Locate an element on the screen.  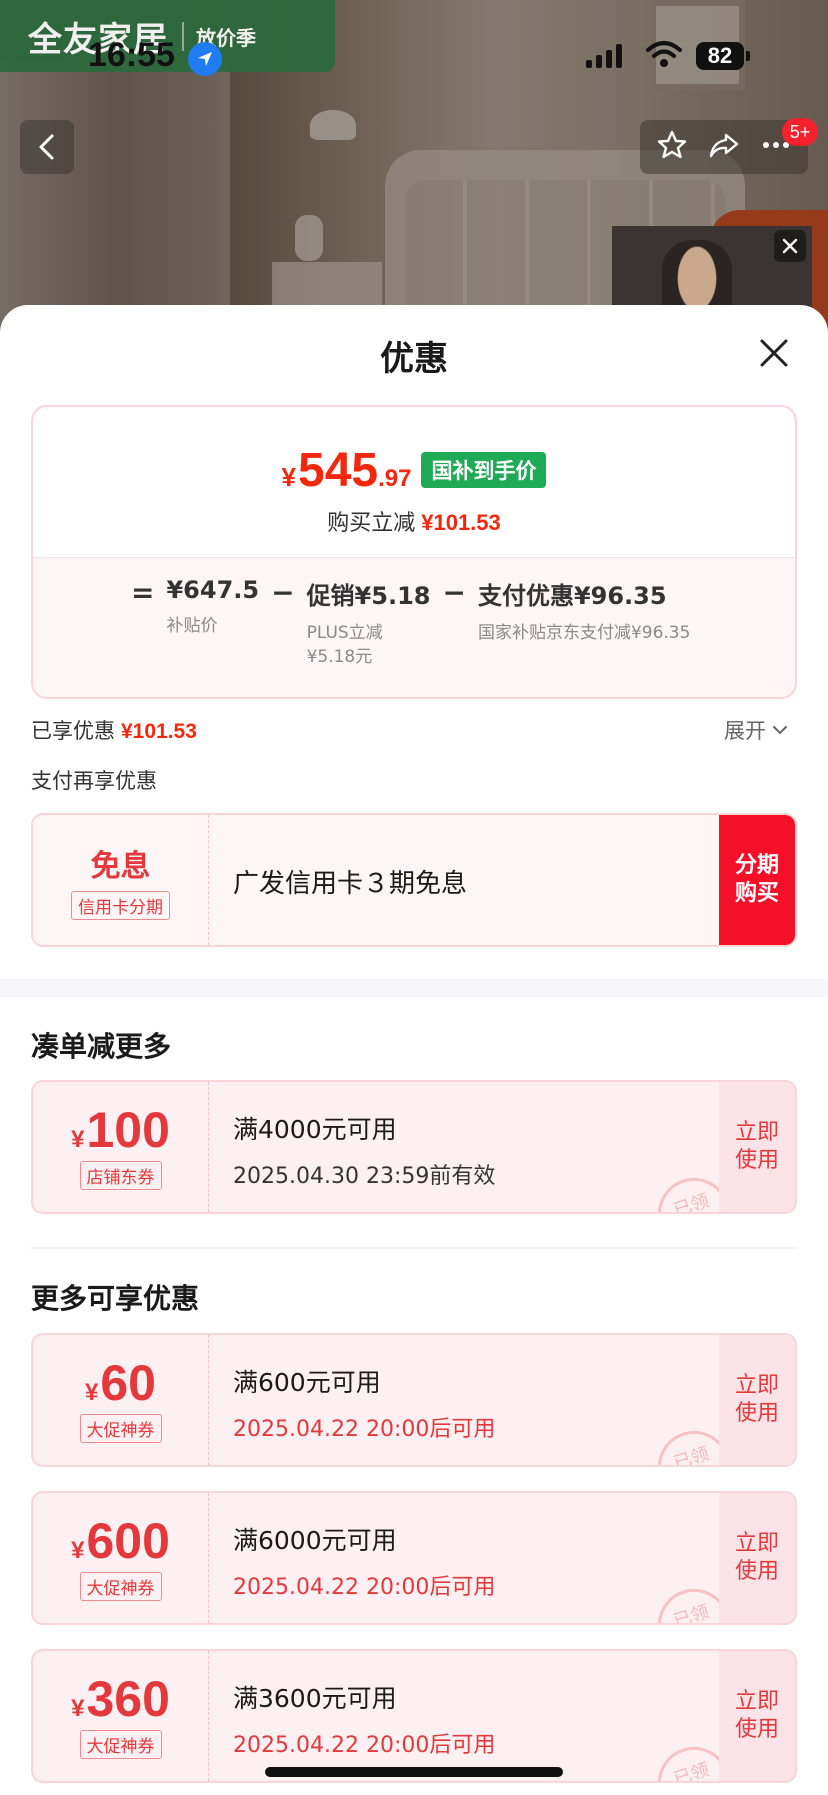
share-icon is located at coordinates (724, 145).